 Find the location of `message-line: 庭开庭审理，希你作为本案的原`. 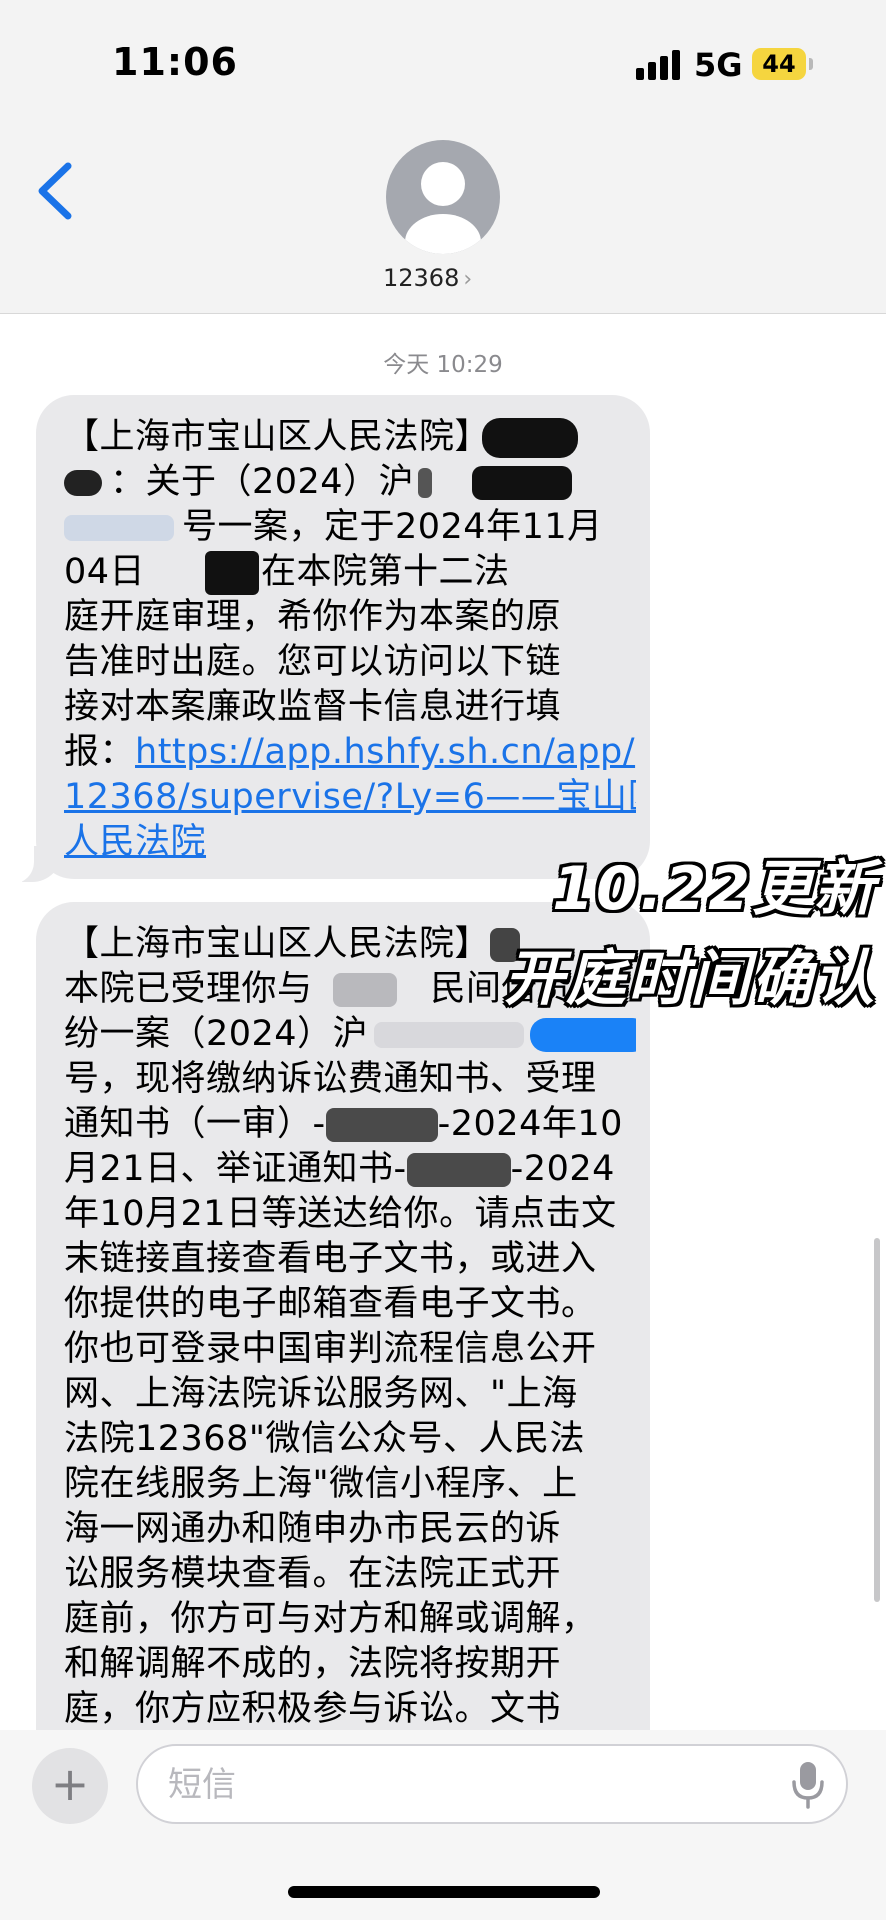

message-line: 庭开庭审理，希你作为本案的原 is located at coordinates (313, 617).